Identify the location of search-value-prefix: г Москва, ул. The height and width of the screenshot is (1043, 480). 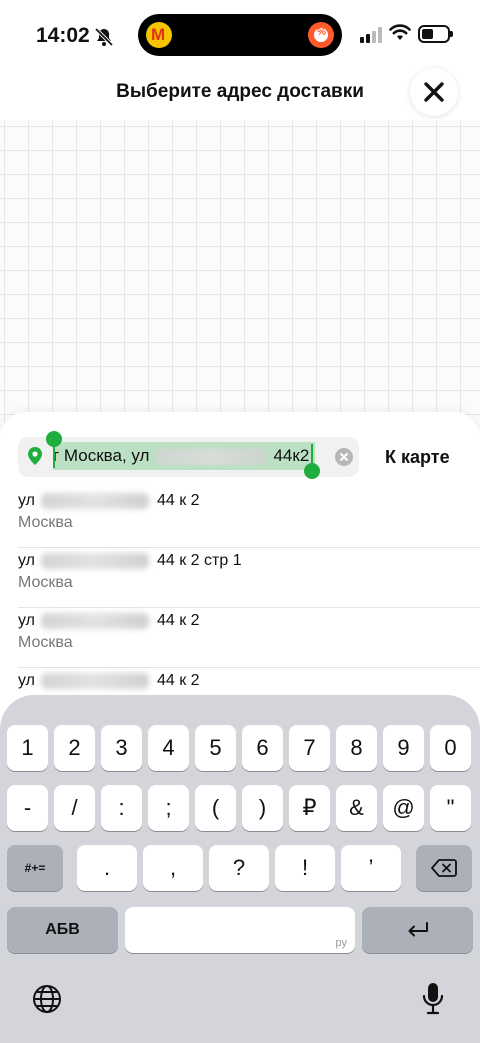
(101, 455).